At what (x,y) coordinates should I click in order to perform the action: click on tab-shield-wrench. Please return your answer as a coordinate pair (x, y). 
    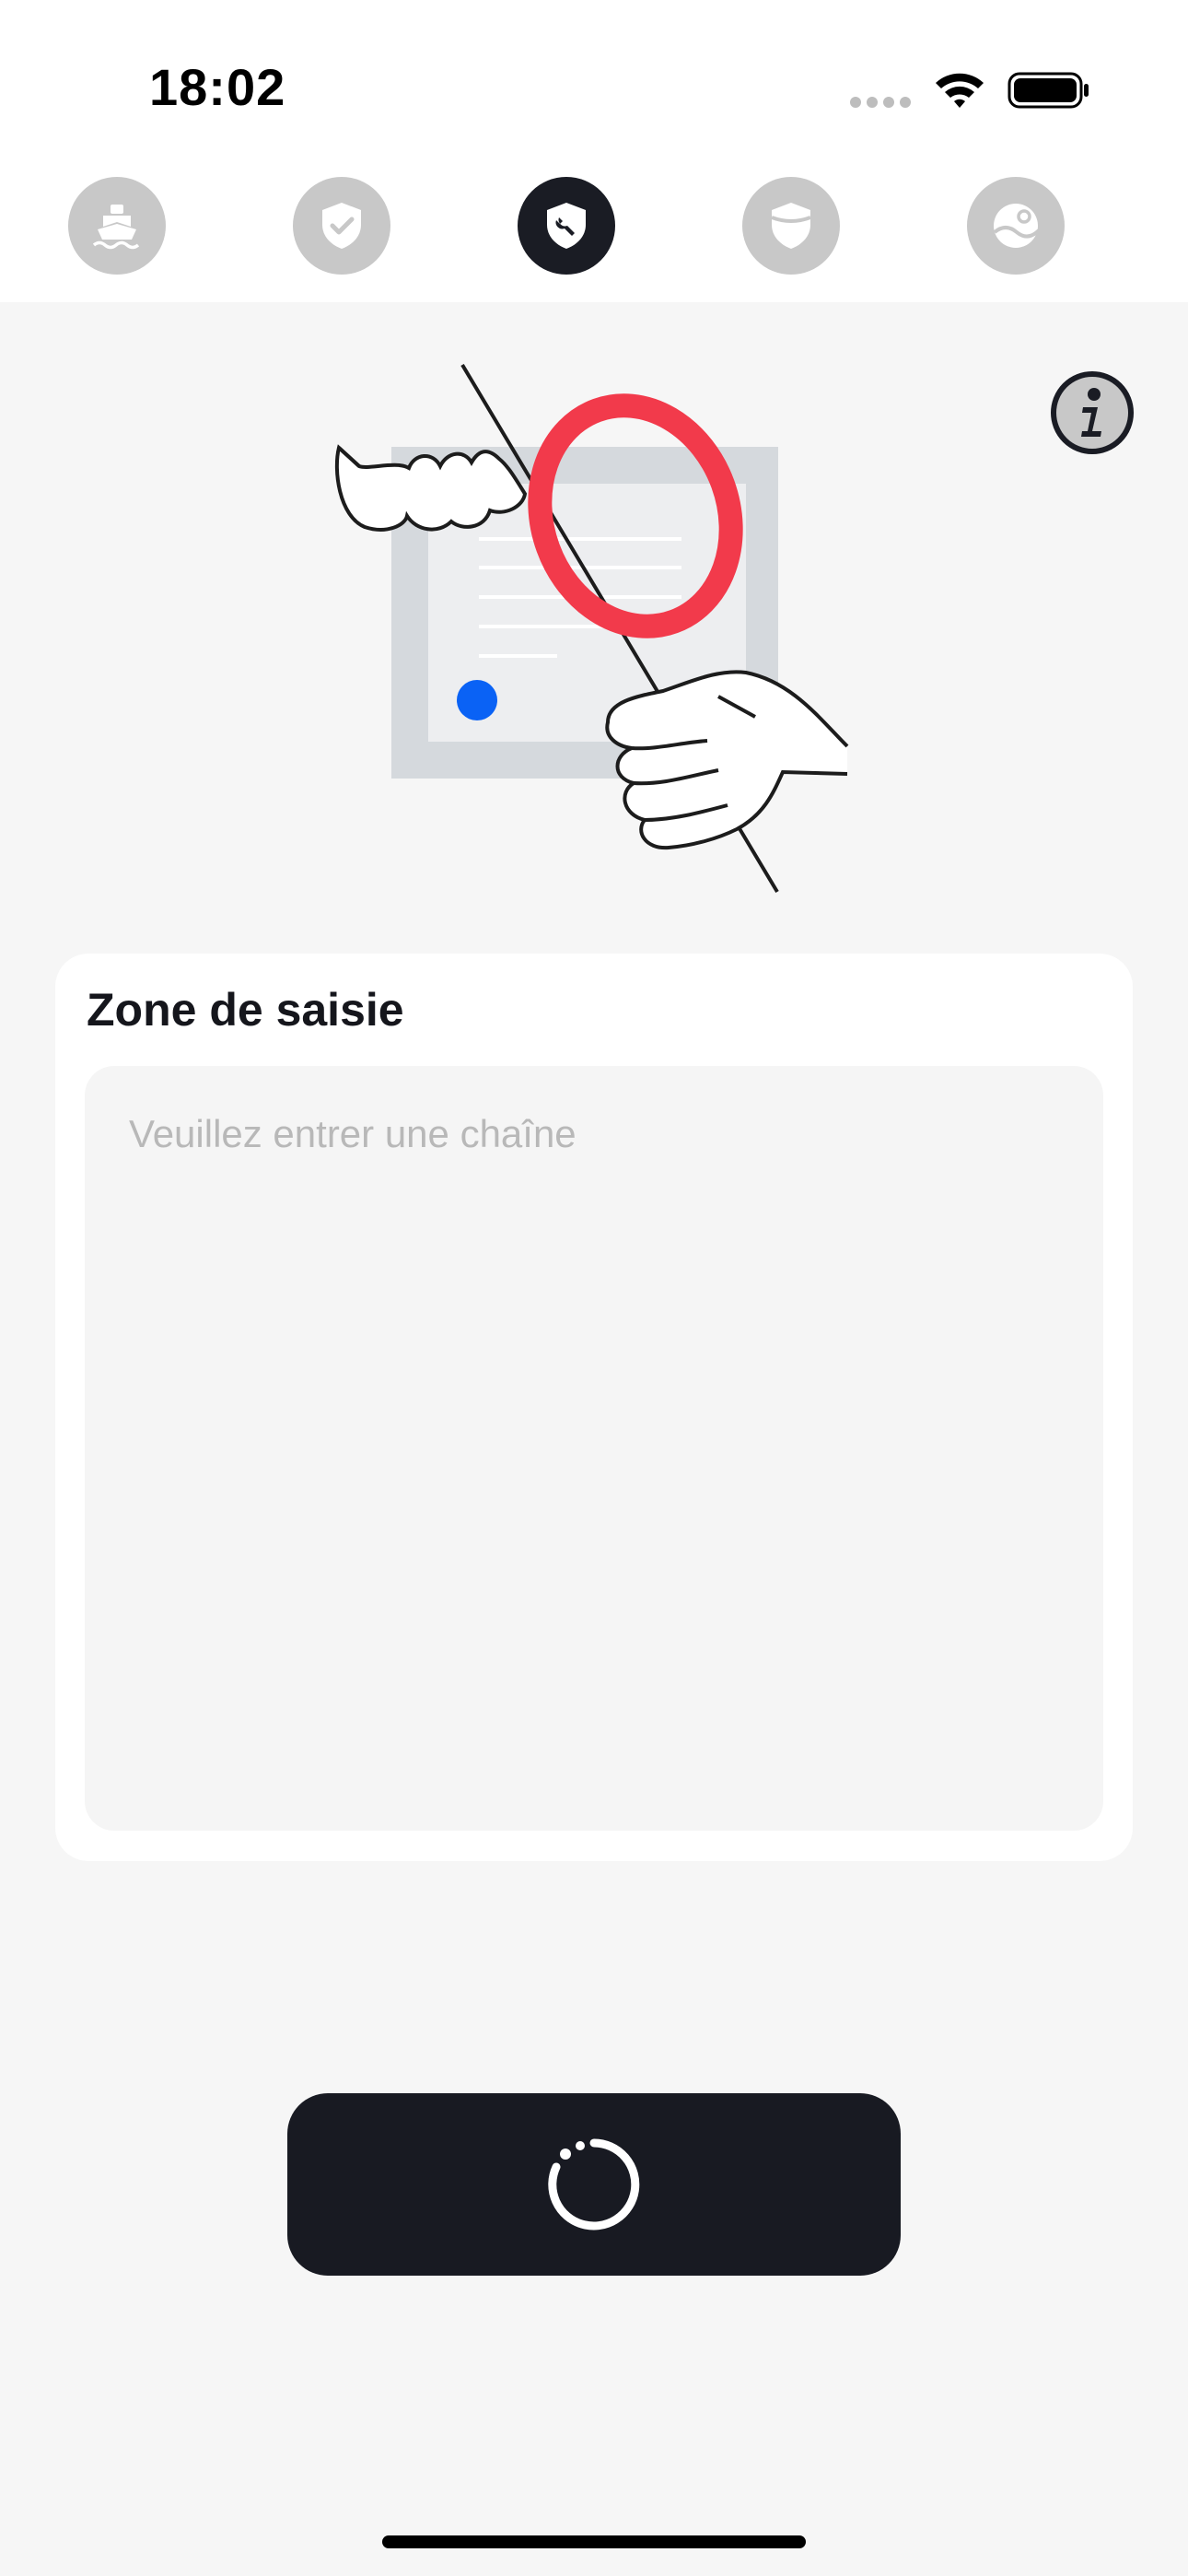
    Looking at the image, I should click on (566, 226).